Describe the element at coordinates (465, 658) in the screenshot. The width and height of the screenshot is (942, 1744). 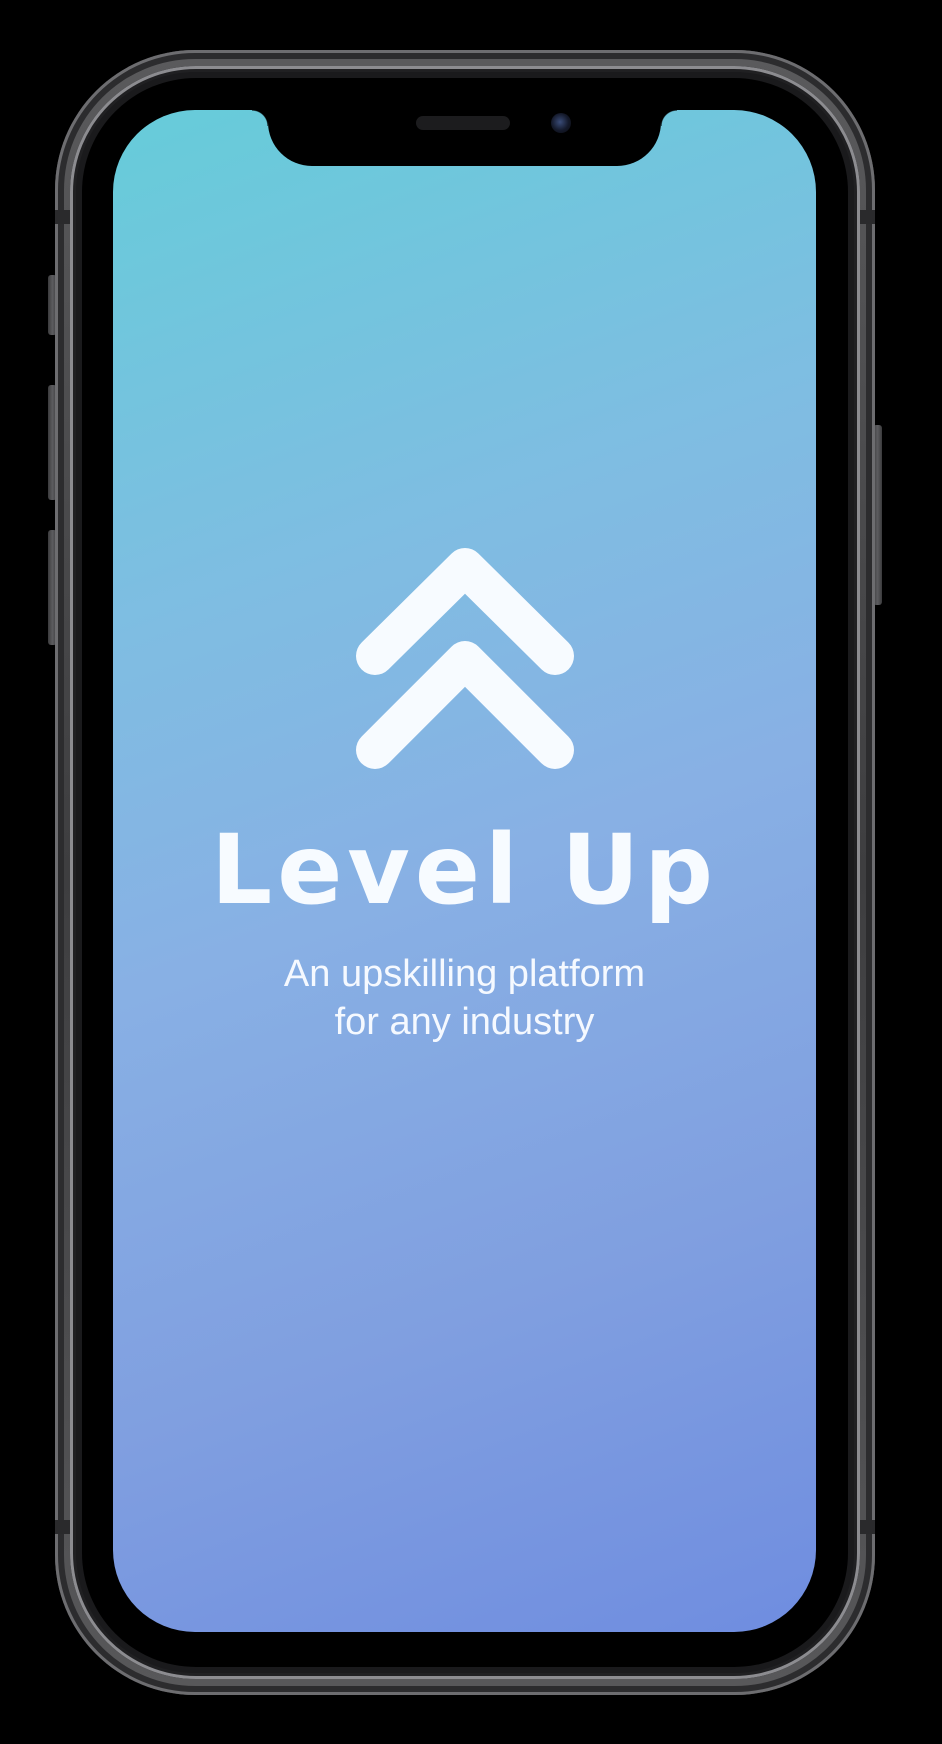
I see `double-chevron-up-icon` at that location.